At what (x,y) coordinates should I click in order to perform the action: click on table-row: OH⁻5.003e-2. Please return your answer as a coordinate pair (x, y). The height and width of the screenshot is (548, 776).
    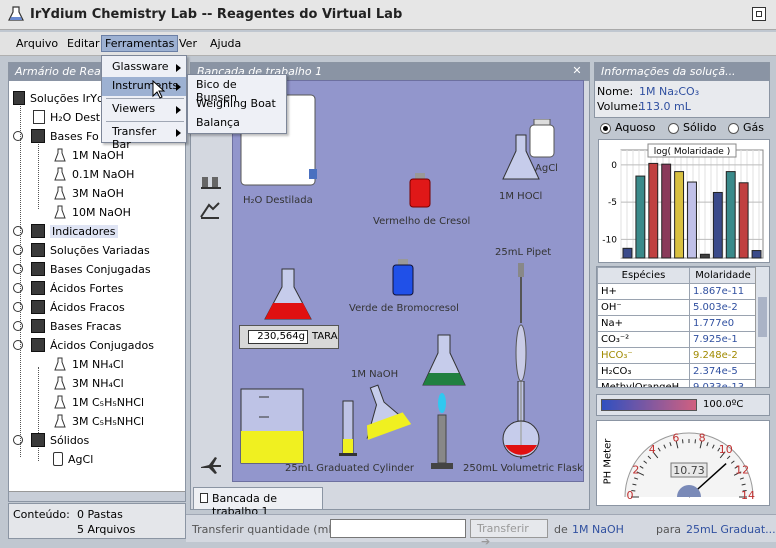
    Looking at the image, I should click on (677, 308).